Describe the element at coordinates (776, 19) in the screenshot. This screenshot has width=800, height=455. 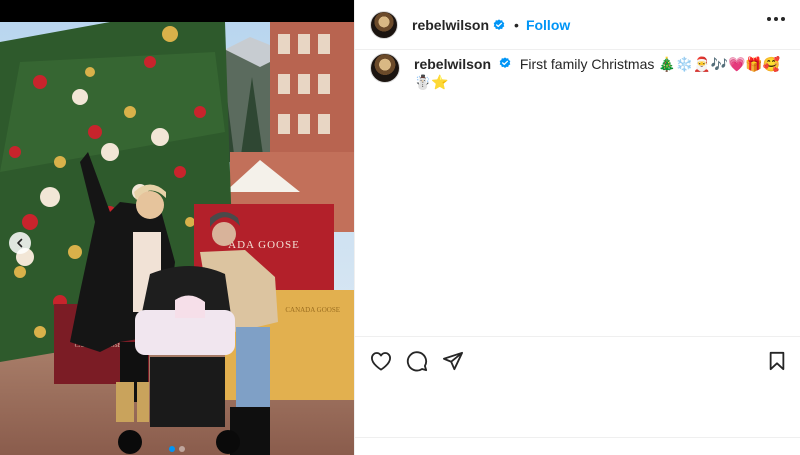
I see `more-options-icon` at that location.